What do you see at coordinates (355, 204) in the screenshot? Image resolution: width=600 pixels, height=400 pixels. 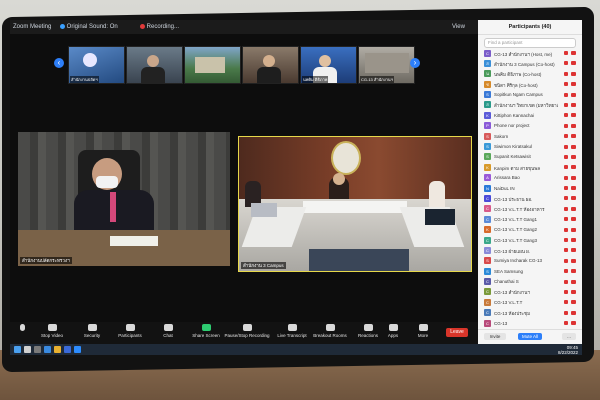 I see `video-tile-right-active: สำนักงาน 3 Campus` at bounding box center [355, 204].